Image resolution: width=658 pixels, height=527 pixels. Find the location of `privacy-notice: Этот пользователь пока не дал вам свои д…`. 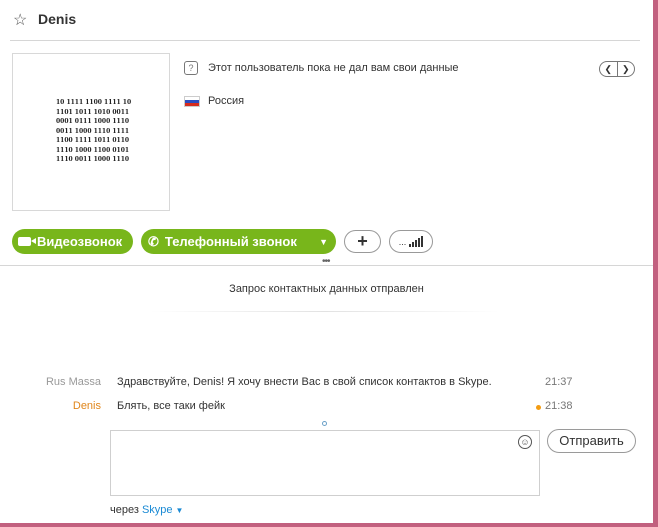

privacy-notice: Этот пользователь пока не дал вам свои д… is located at coordinates (333, 68).